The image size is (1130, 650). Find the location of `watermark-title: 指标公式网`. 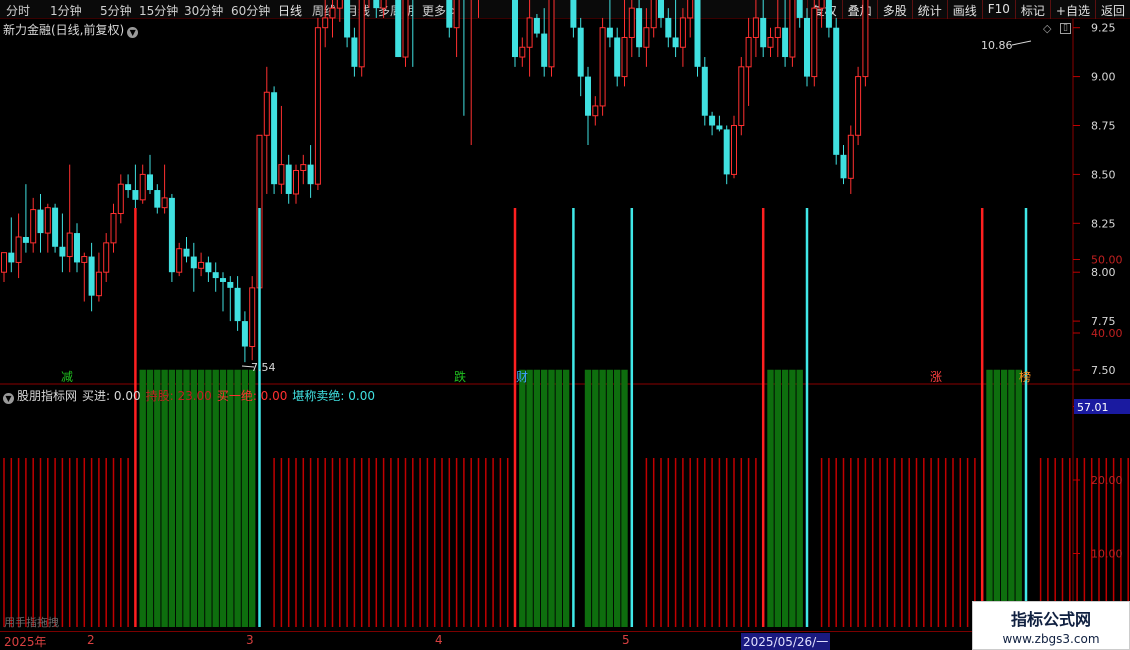

watermark-title: 指标公式网 is located at coordinates (1050, 619).